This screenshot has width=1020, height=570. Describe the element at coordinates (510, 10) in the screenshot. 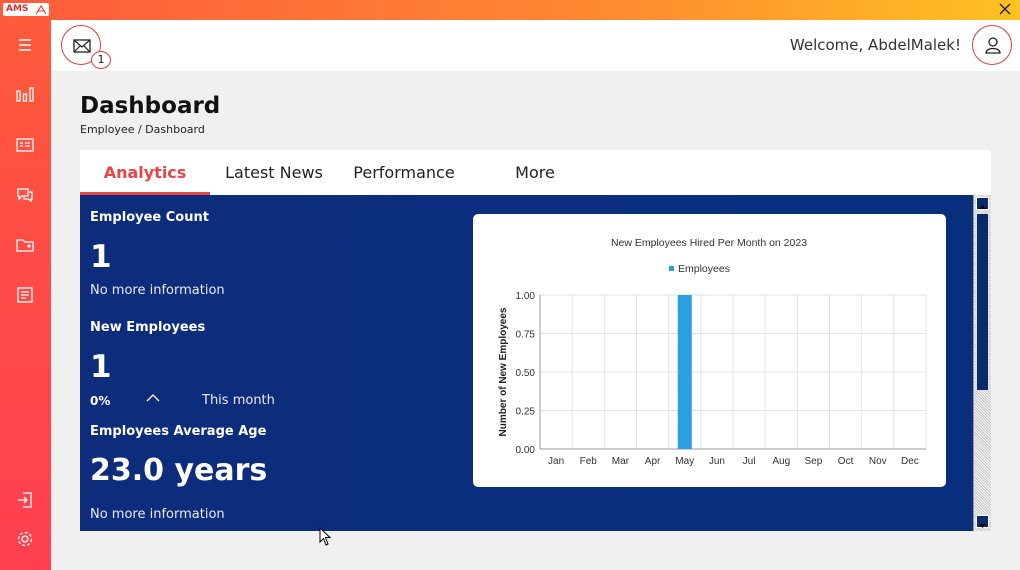

I see `title-bar: AMS` at that location.